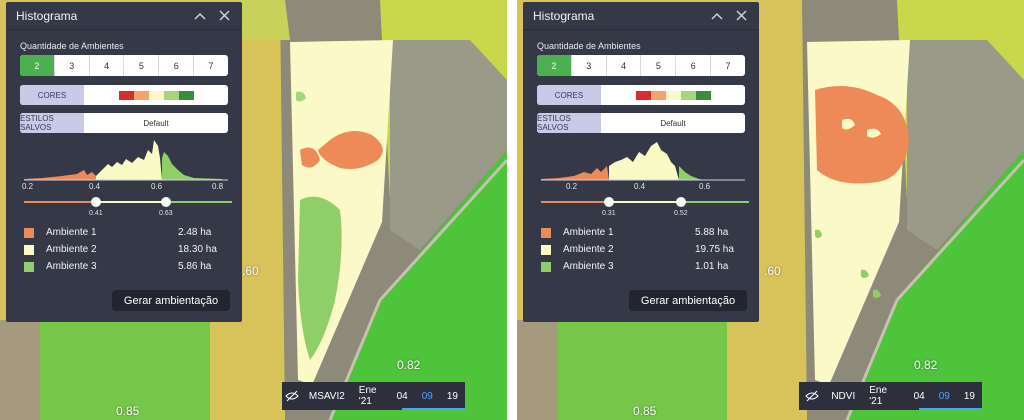  What do you see at coordinates (197, 249) in the screenshot?
I see `legend-area: 18.30 ha` at bounding box center [197, 249].